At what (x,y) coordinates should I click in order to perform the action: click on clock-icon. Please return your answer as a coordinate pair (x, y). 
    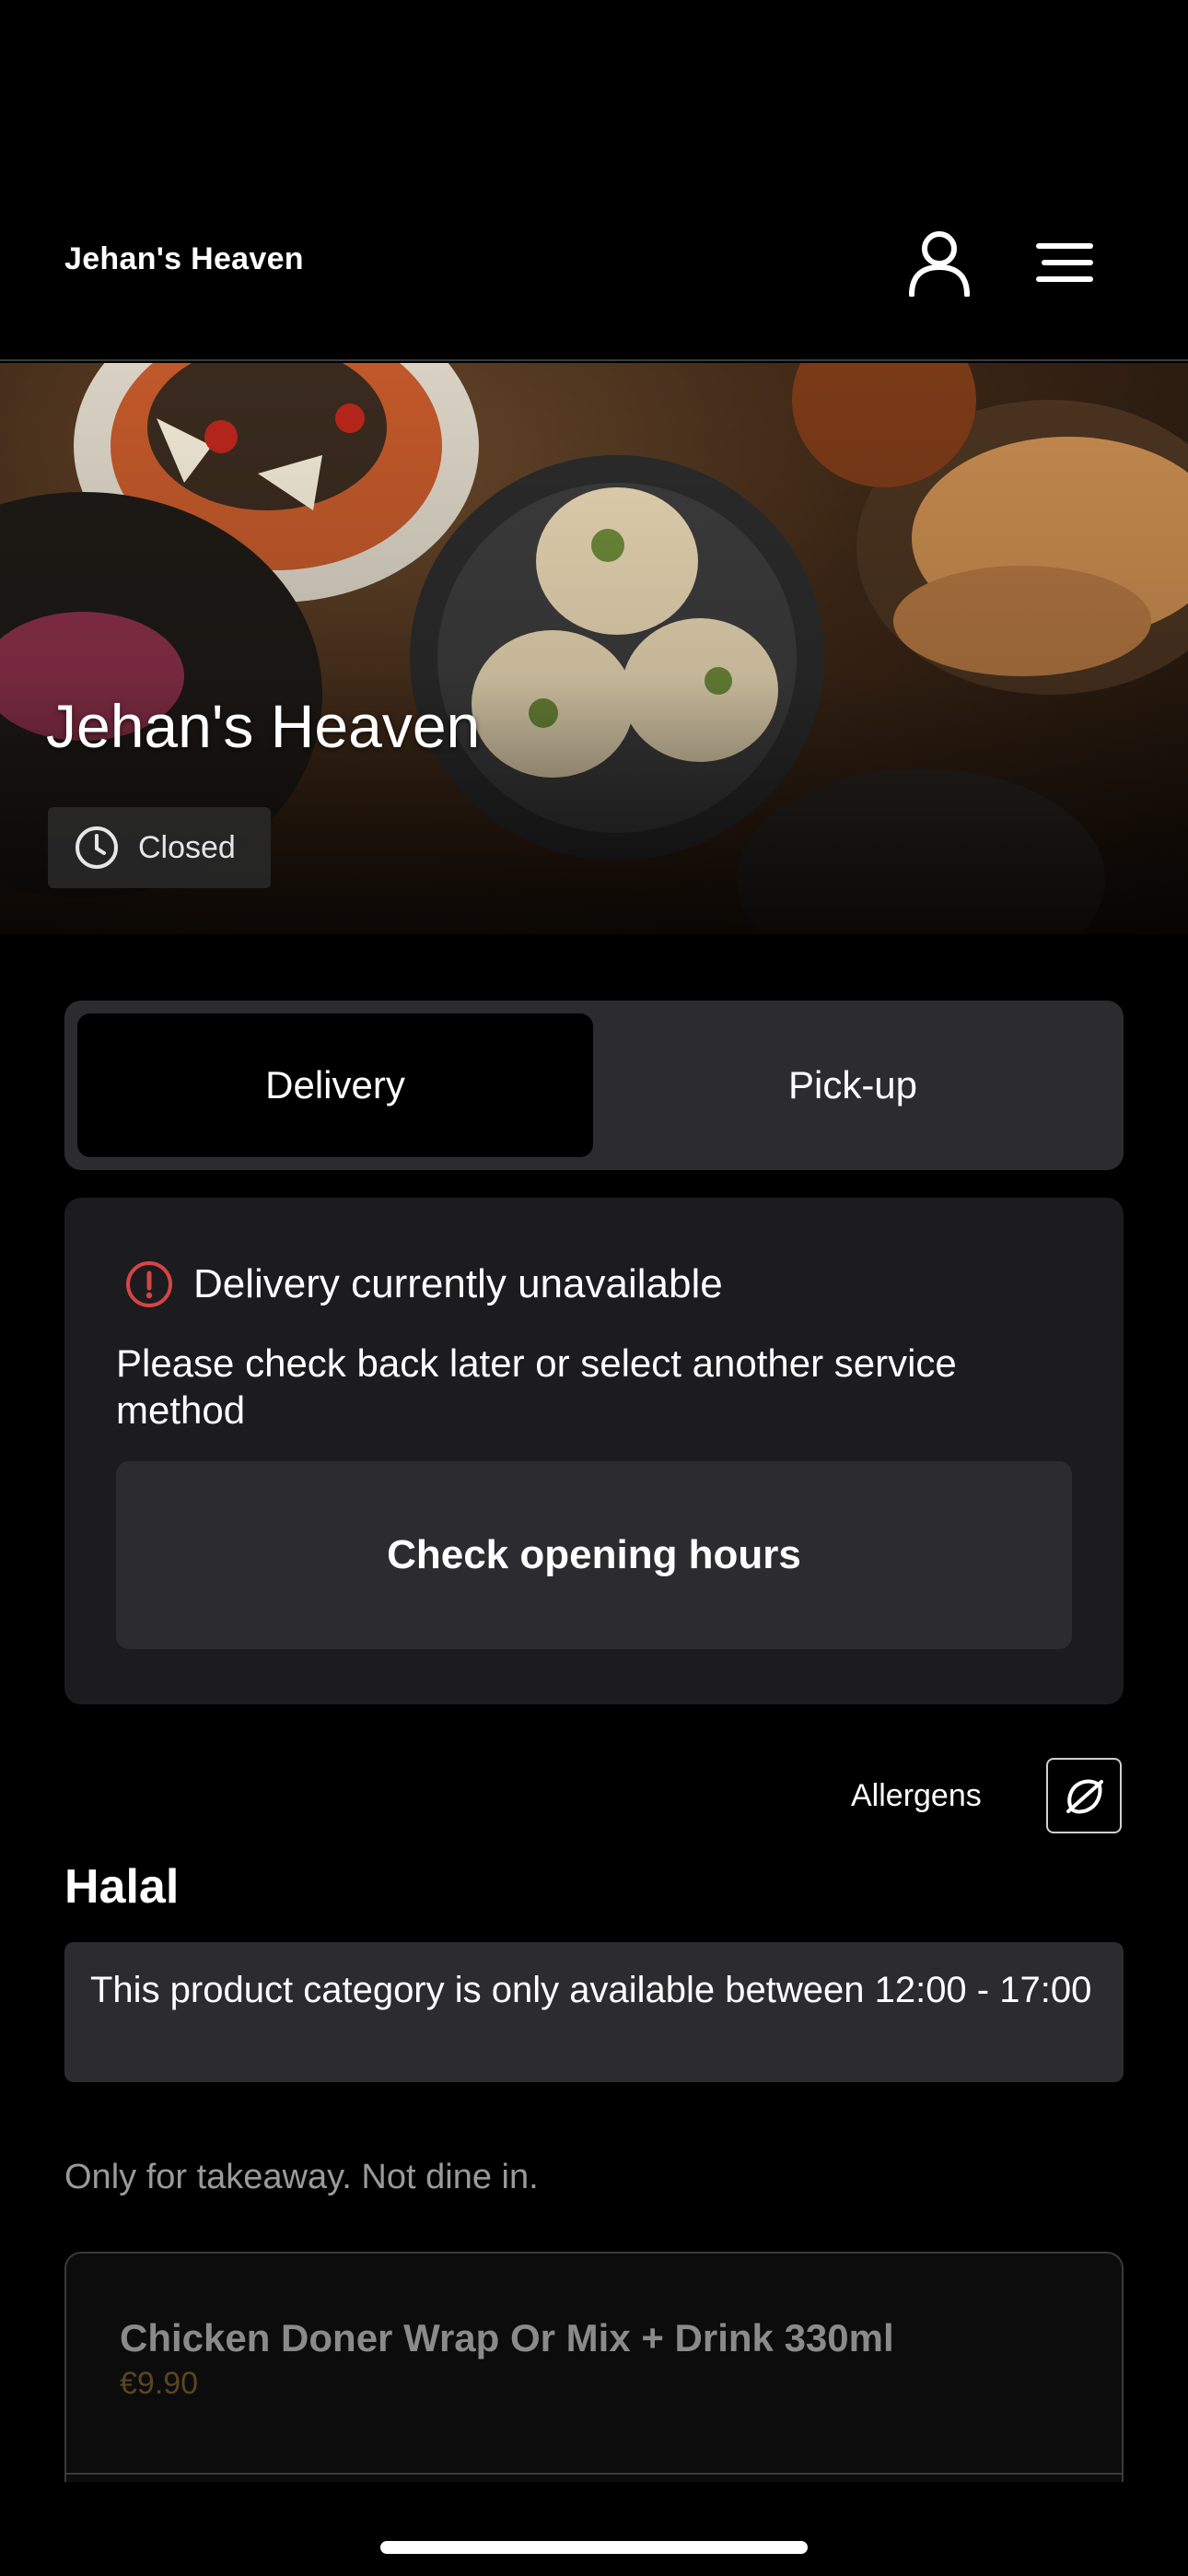
    Looking at the image, I should click on (97, 848).